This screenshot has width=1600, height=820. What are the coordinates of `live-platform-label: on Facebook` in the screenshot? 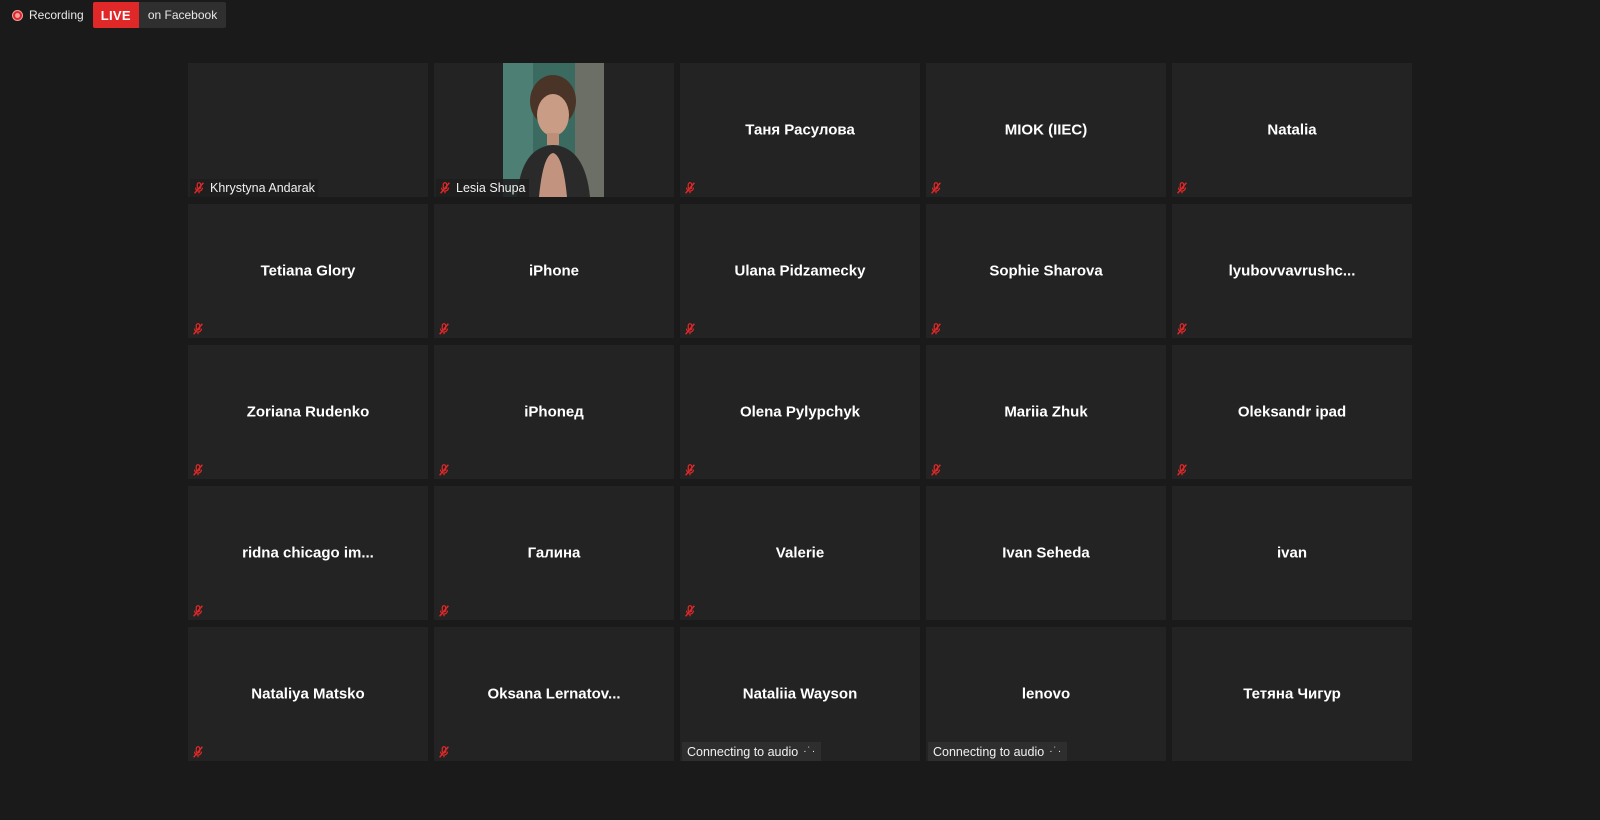 It's located at (182, 15).